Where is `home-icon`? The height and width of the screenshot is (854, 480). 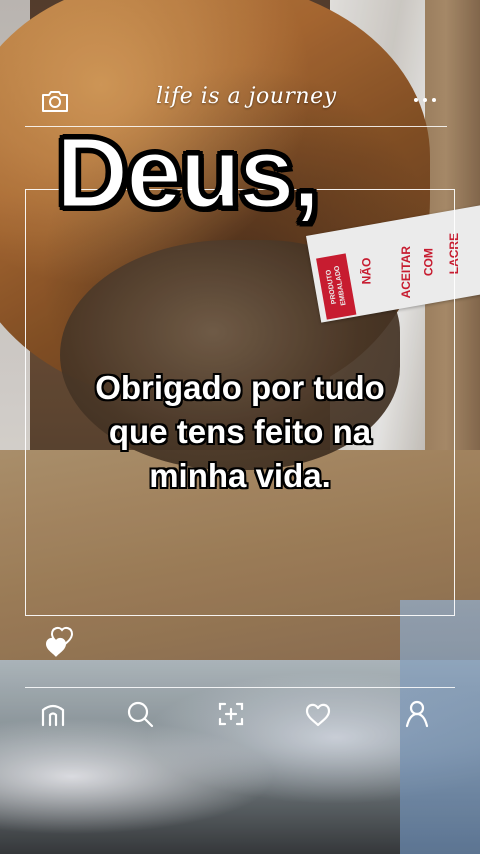 home-icon is located at coordinates (53, 714).